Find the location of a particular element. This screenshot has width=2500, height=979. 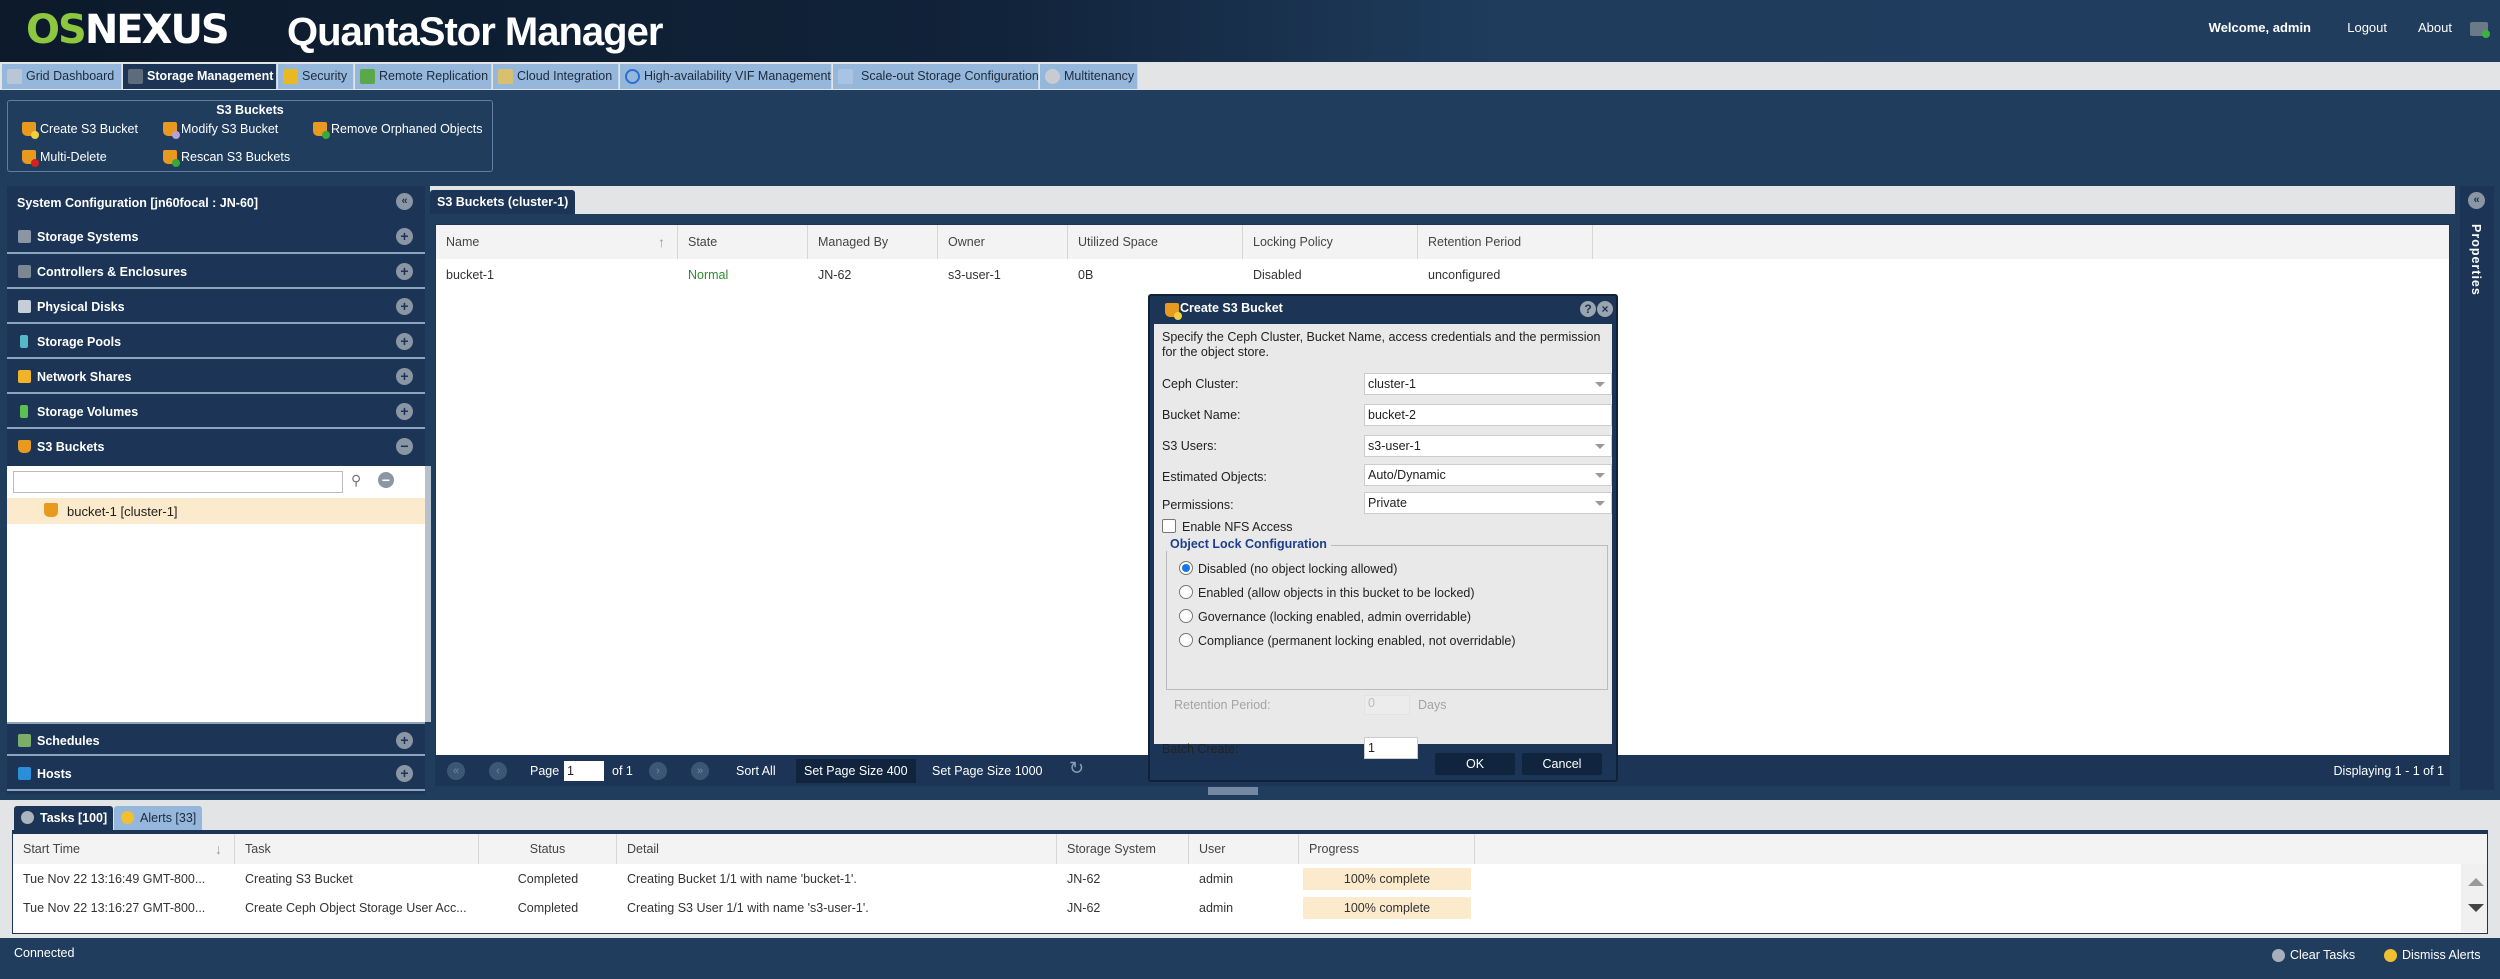

sort-all-button: Sort All is located at coordinates (756, 771).